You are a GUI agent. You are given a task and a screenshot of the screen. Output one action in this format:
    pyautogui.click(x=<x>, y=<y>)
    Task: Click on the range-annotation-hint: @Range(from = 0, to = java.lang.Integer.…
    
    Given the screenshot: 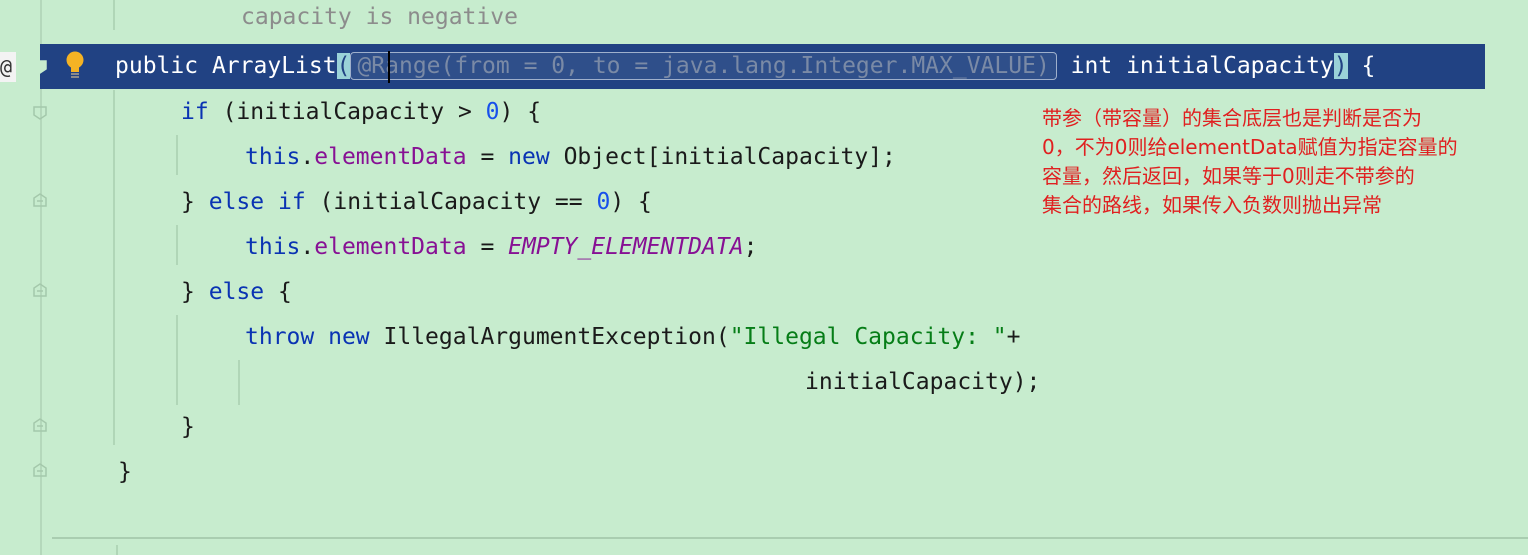 What is the action you would take?
    pyautogui.click(x=703, y=66)
    